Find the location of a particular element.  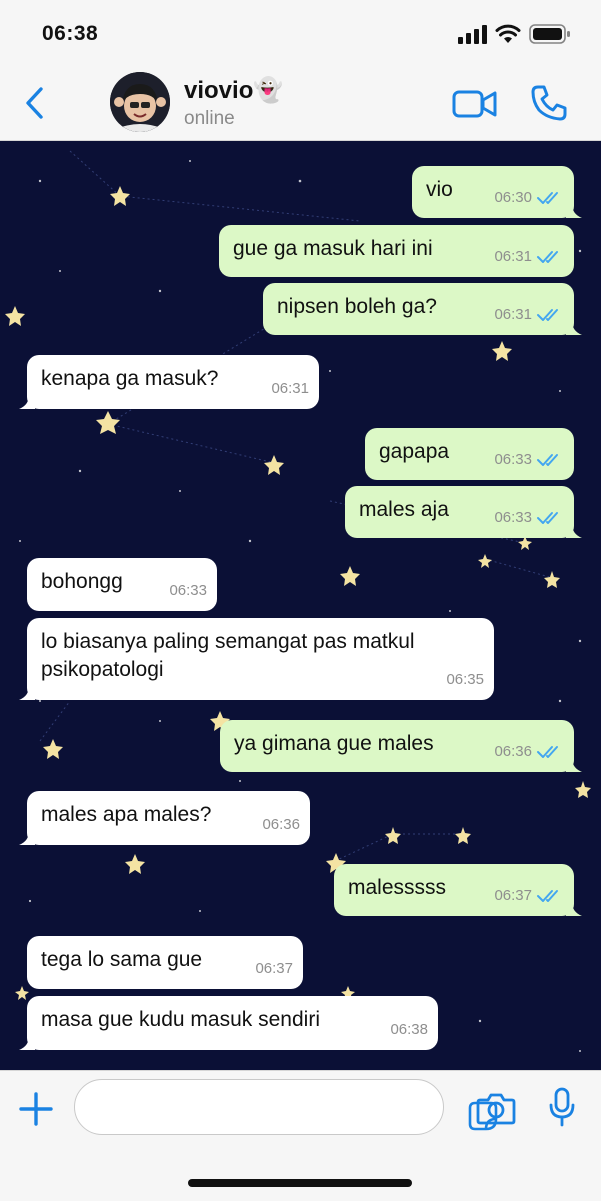

message-text: males apa males? is located at coordinates (126, 814).